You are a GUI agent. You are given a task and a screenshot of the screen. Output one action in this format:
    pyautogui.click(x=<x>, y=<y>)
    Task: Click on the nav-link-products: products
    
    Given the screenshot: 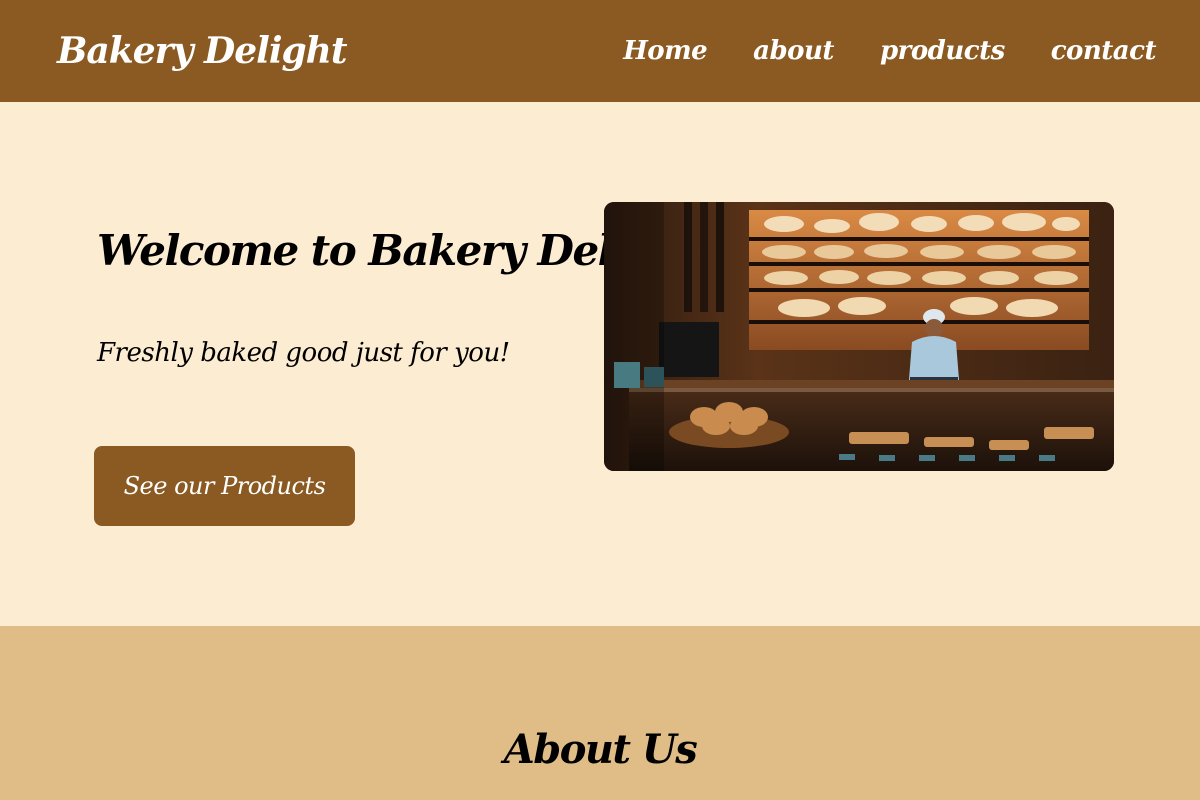 What is the action you would take?
    pyautogui.click(x=942, y=51)
    